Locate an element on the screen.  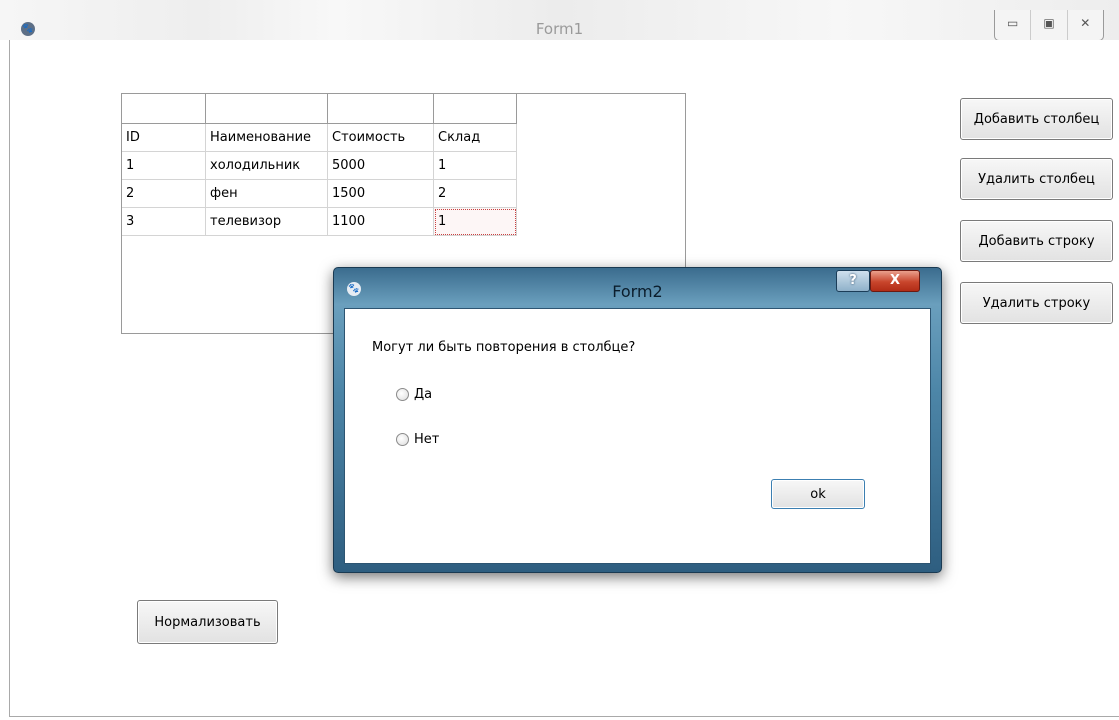
question-label: Могут ли быть повторения в столбце? is located at coordinates (504, 347).